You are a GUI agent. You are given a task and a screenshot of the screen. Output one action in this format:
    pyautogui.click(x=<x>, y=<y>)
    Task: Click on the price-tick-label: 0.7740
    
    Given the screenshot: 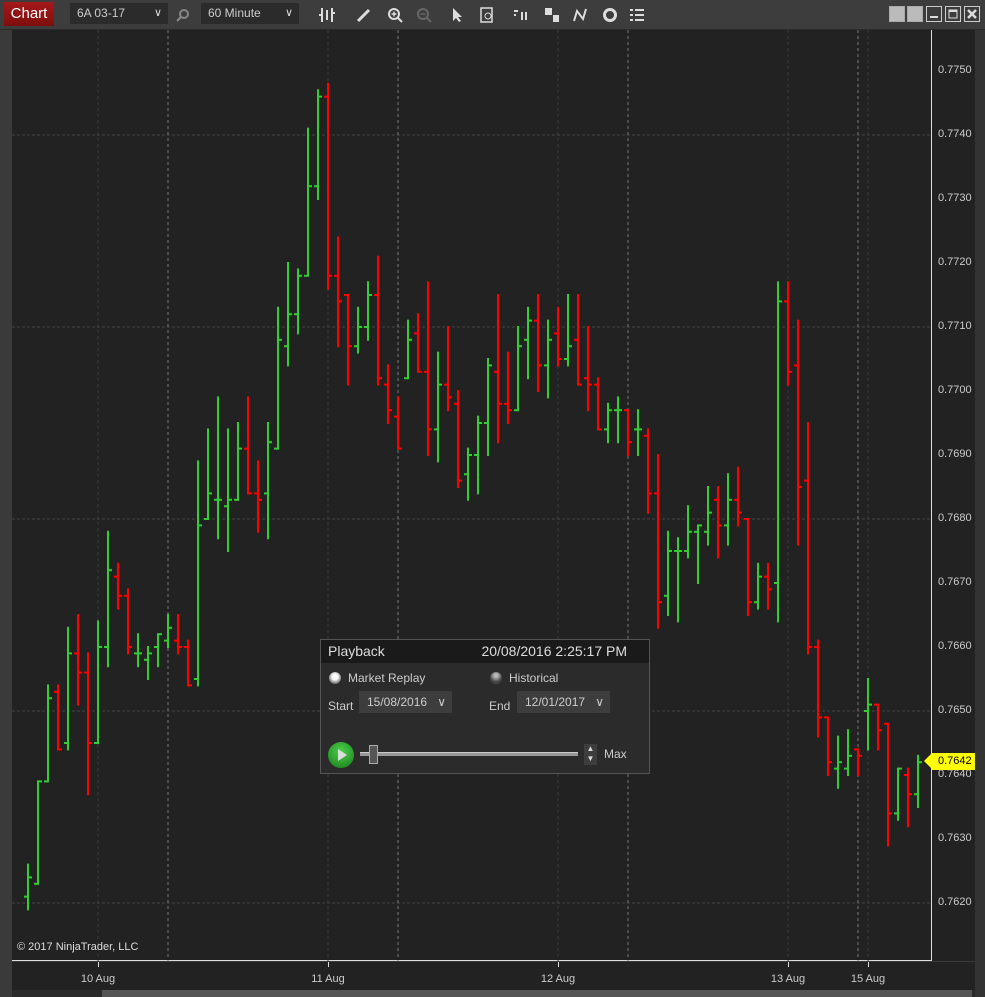 What is the action you would take?
    pyautogui.click(x=955, y=134)
    